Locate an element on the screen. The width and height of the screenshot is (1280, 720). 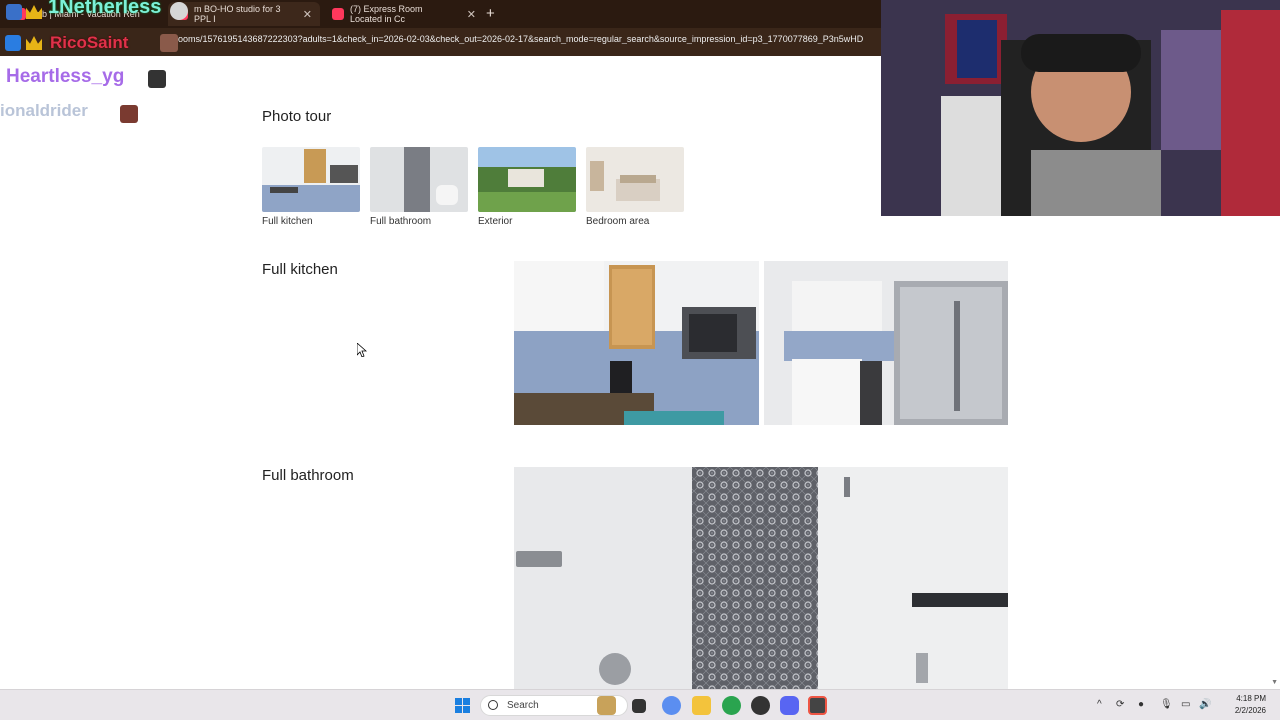
volume-icon: 🔊 is located at coordinates (1205, 704).